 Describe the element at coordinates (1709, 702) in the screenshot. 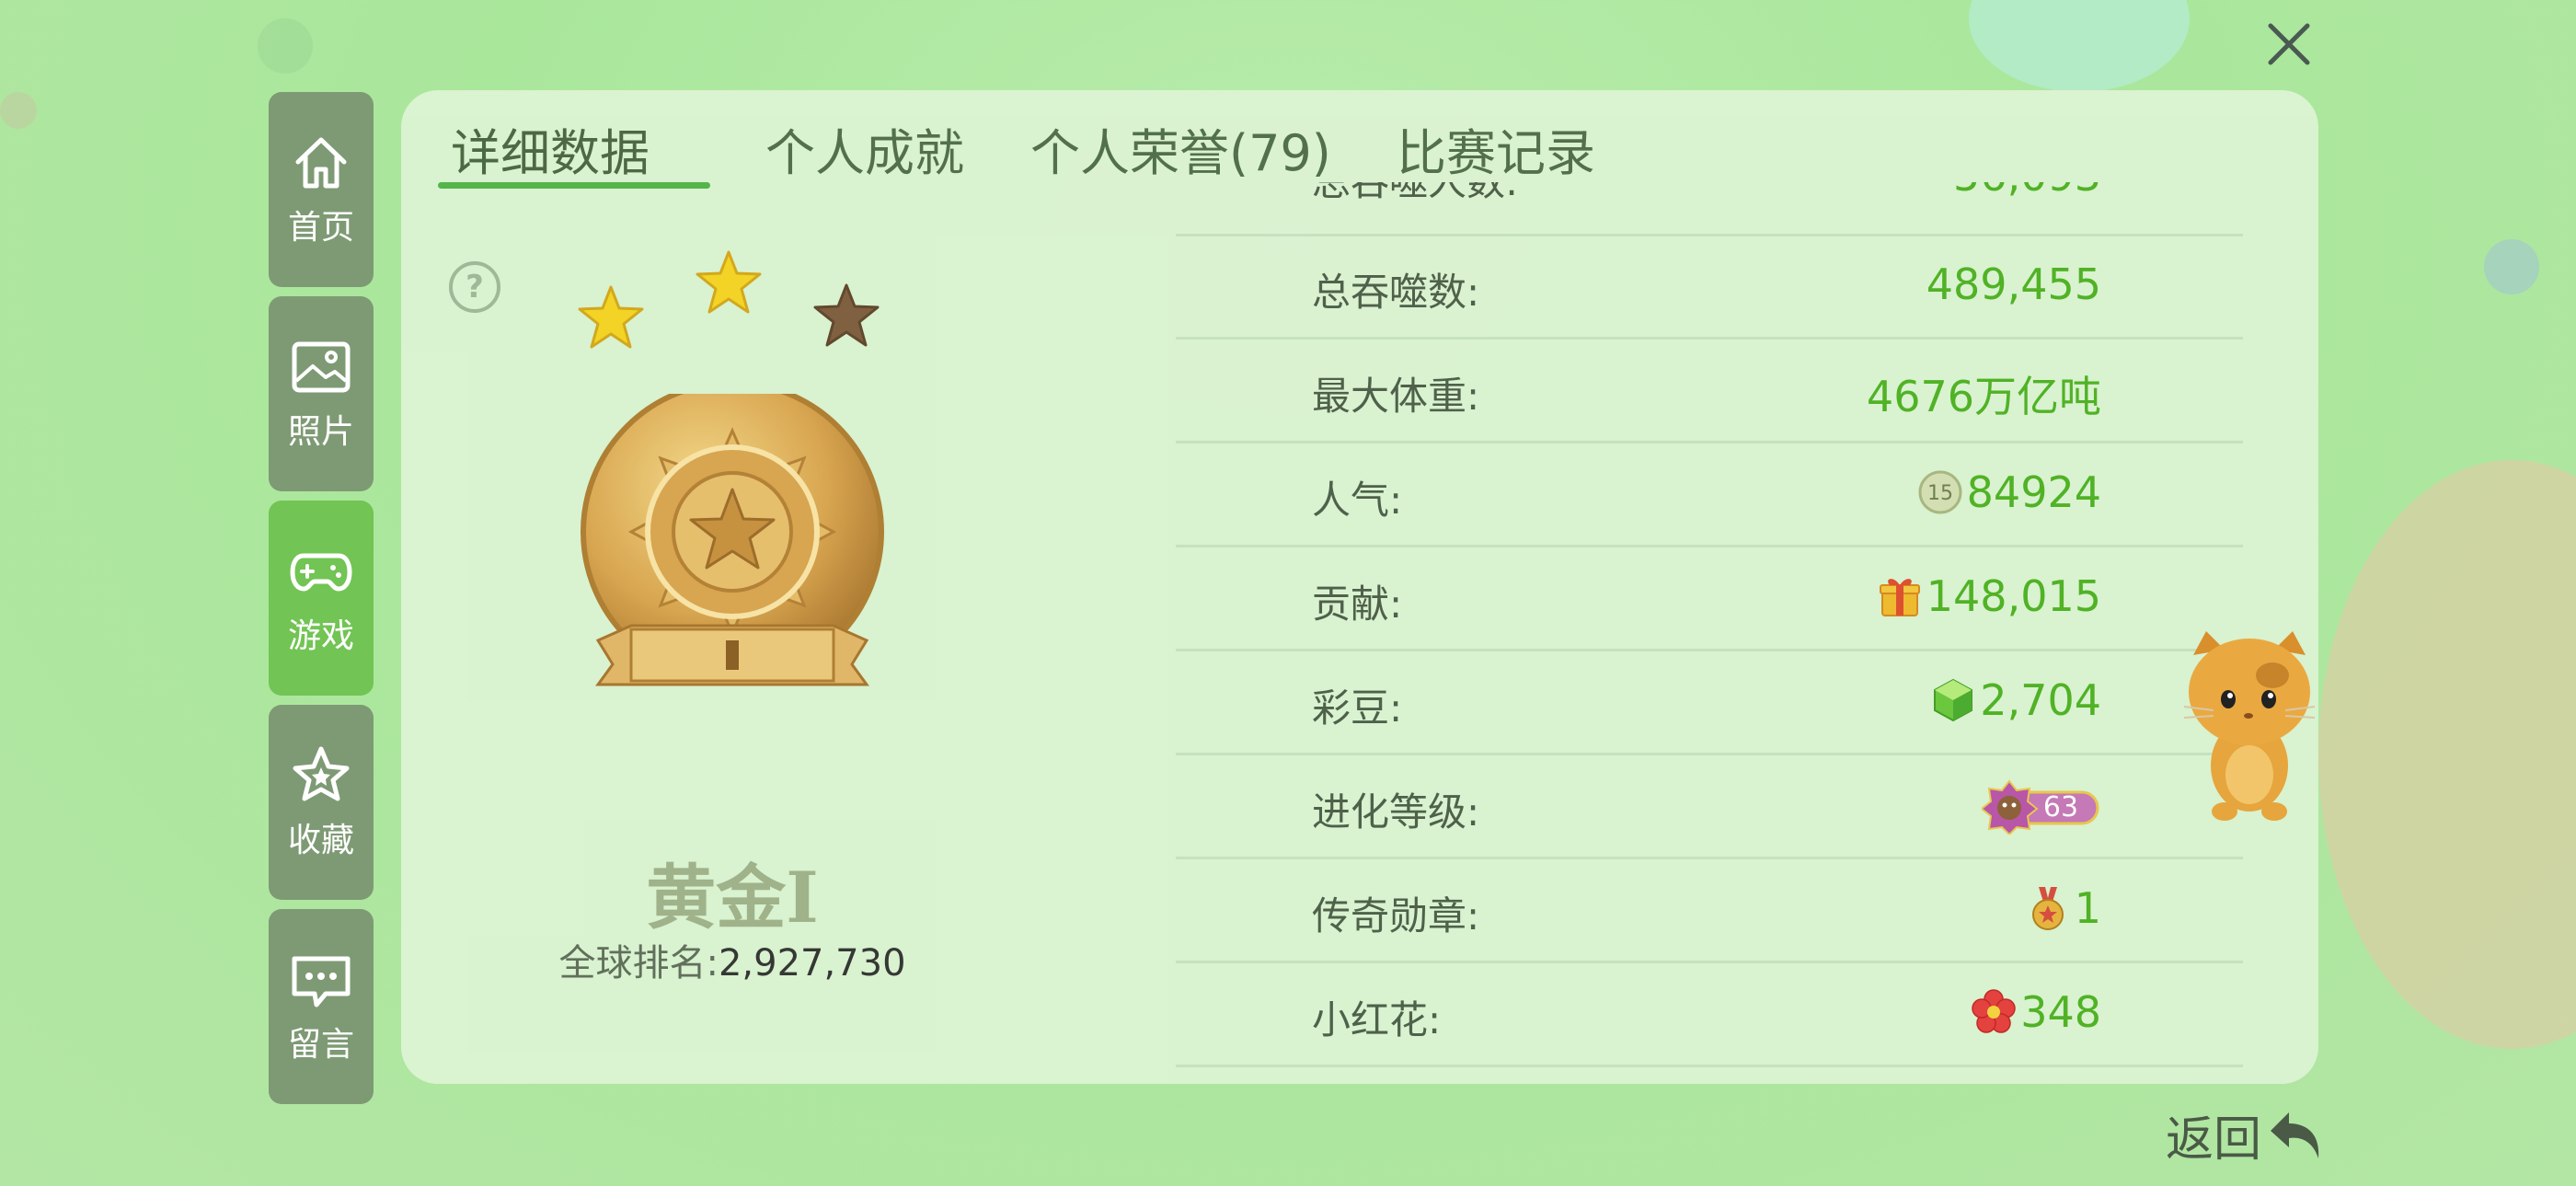

I see `stat-row: 彩豆: 2,704` at that location.